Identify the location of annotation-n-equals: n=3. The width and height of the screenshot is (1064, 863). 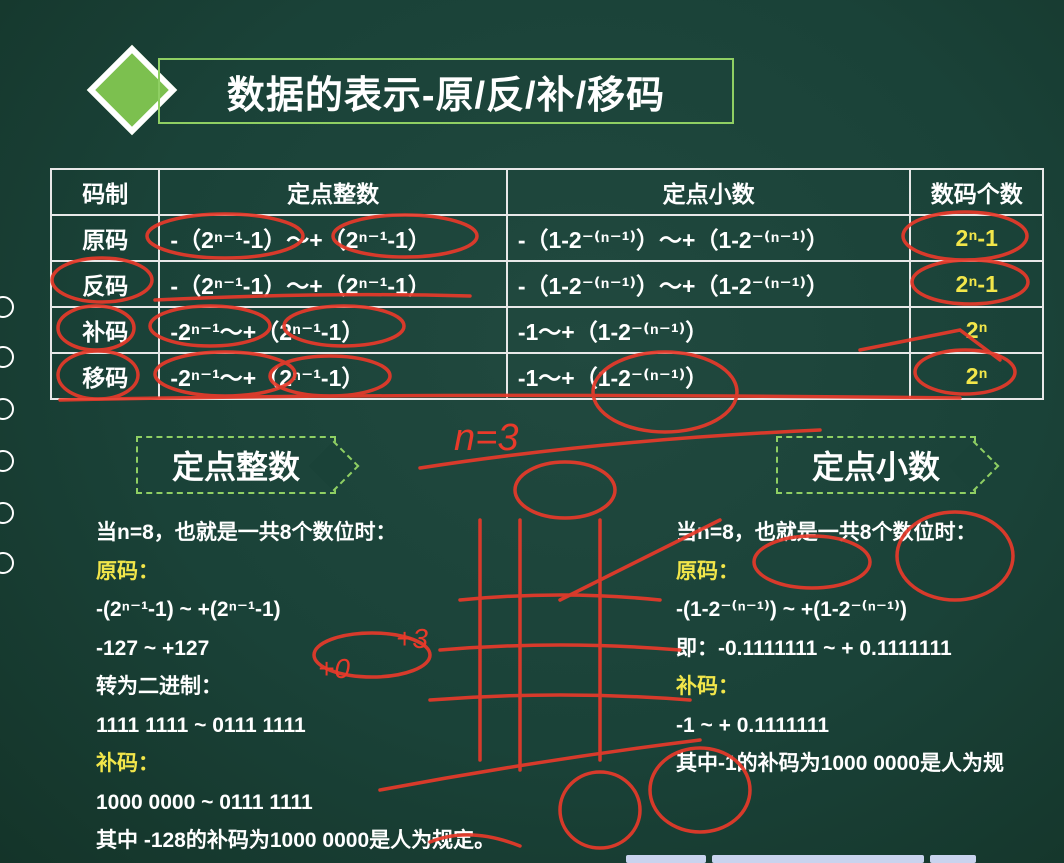
(486, 438).